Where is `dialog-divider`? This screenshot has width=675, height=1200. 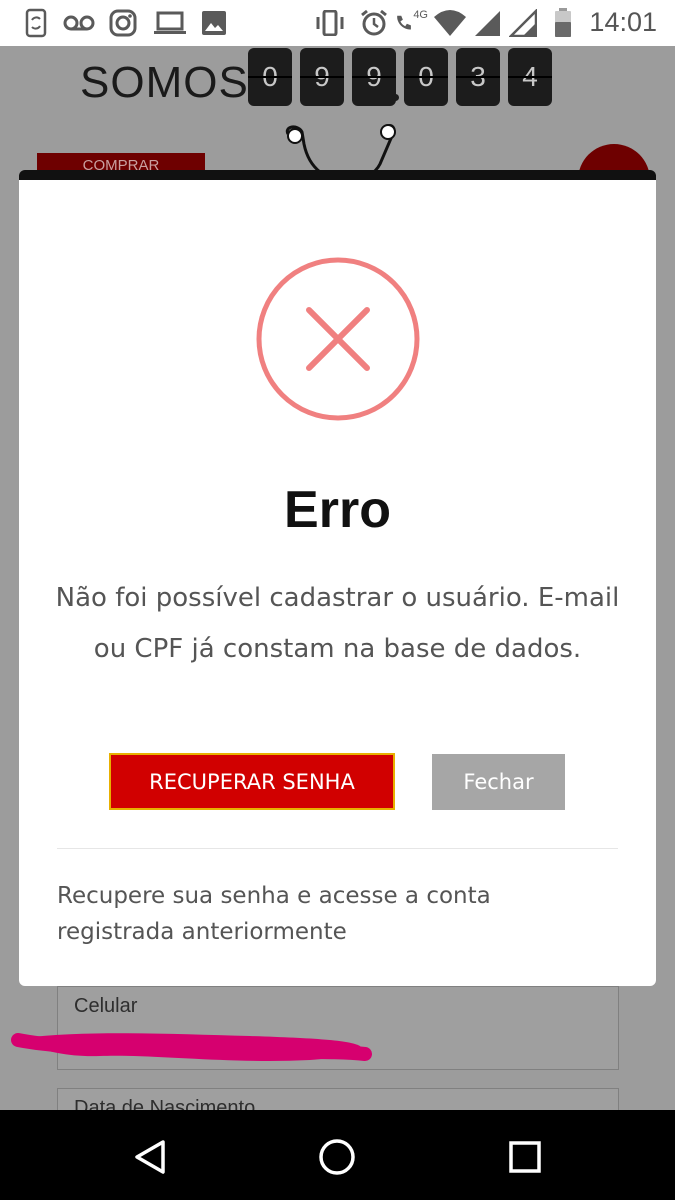 dialog-divider is located at coordinates (337, 848).